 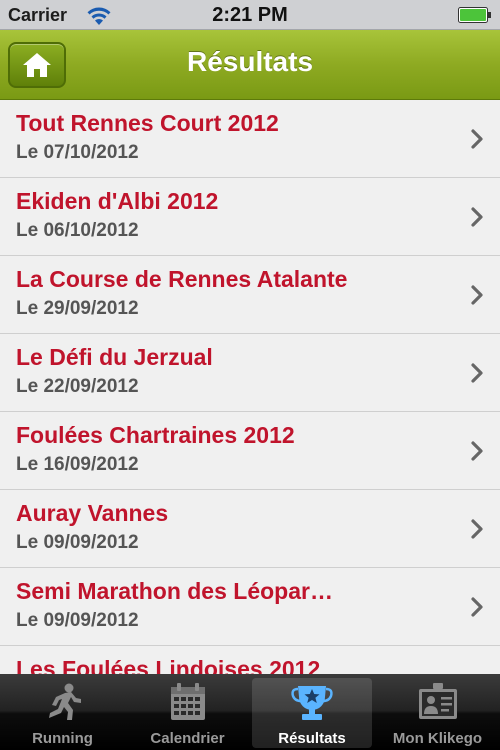 I want to click on result-title: Foulées Chartraines 2012, so click(x=155, y=435).